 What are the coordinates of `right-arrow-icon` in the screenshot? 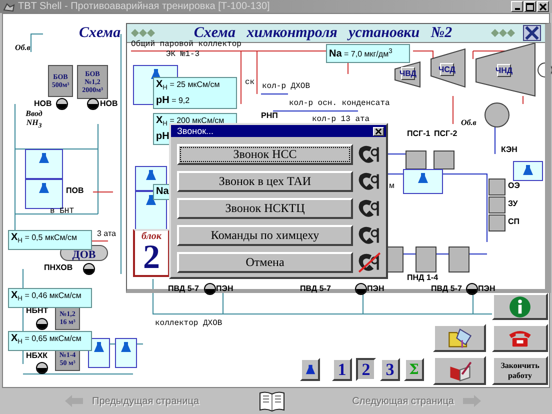 It's located at (472, 401).